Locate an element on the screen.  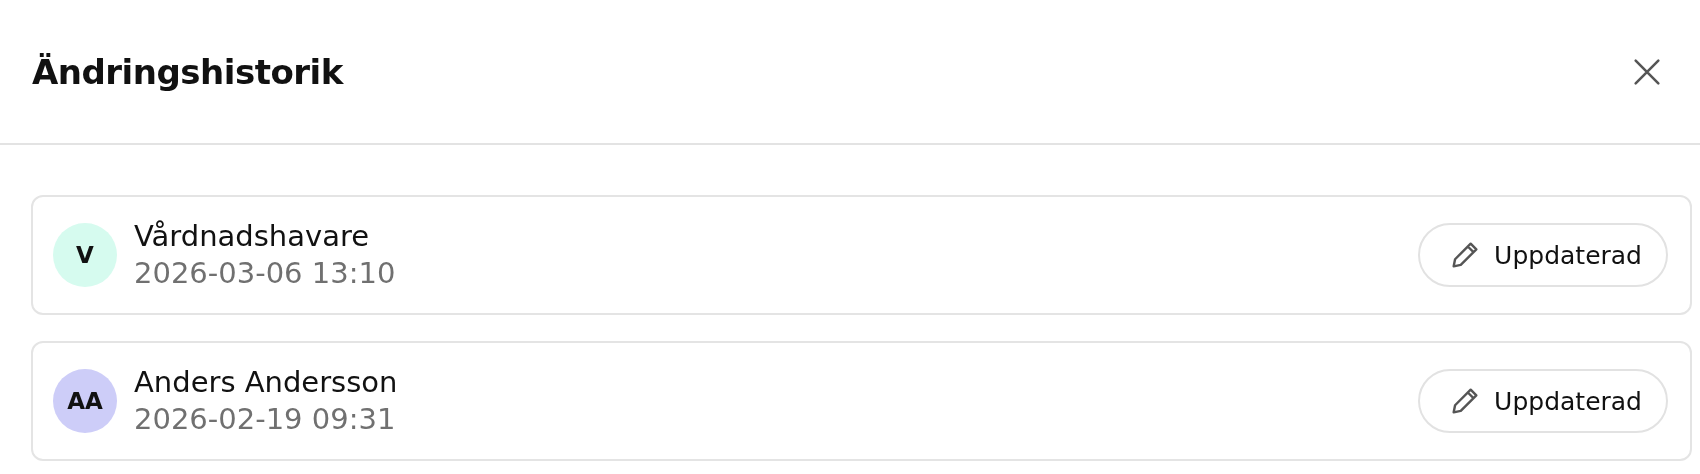
dialog-title: Ändringshistorik is located at coordinates (187, 71).